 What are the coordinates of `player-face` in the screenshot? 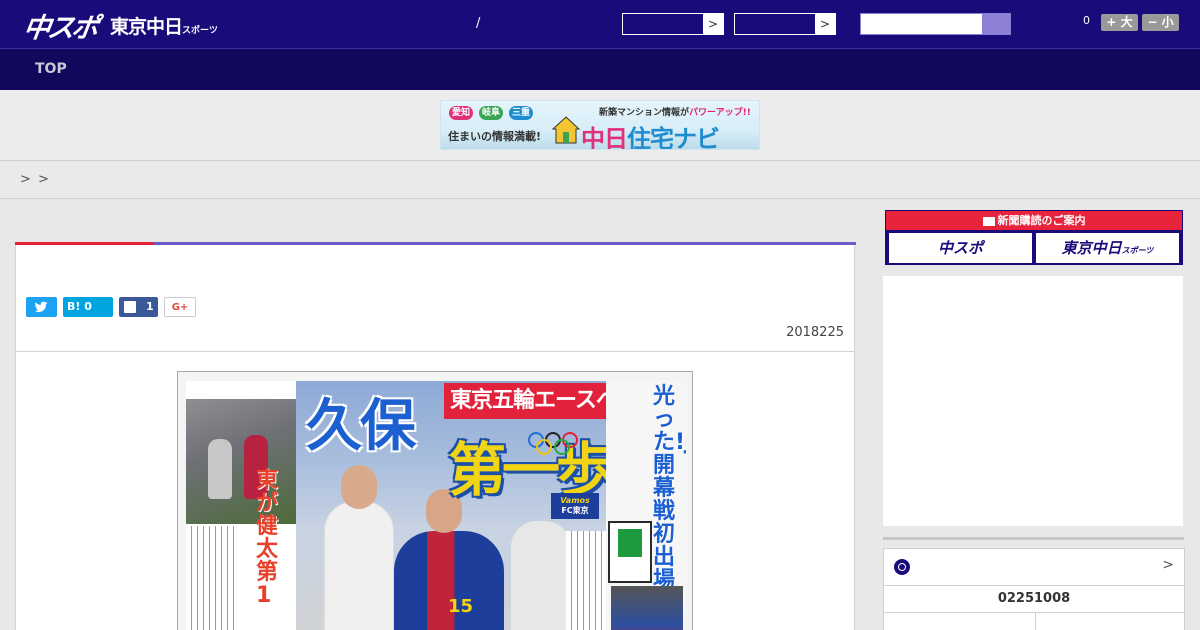 It's located at (359, 487).